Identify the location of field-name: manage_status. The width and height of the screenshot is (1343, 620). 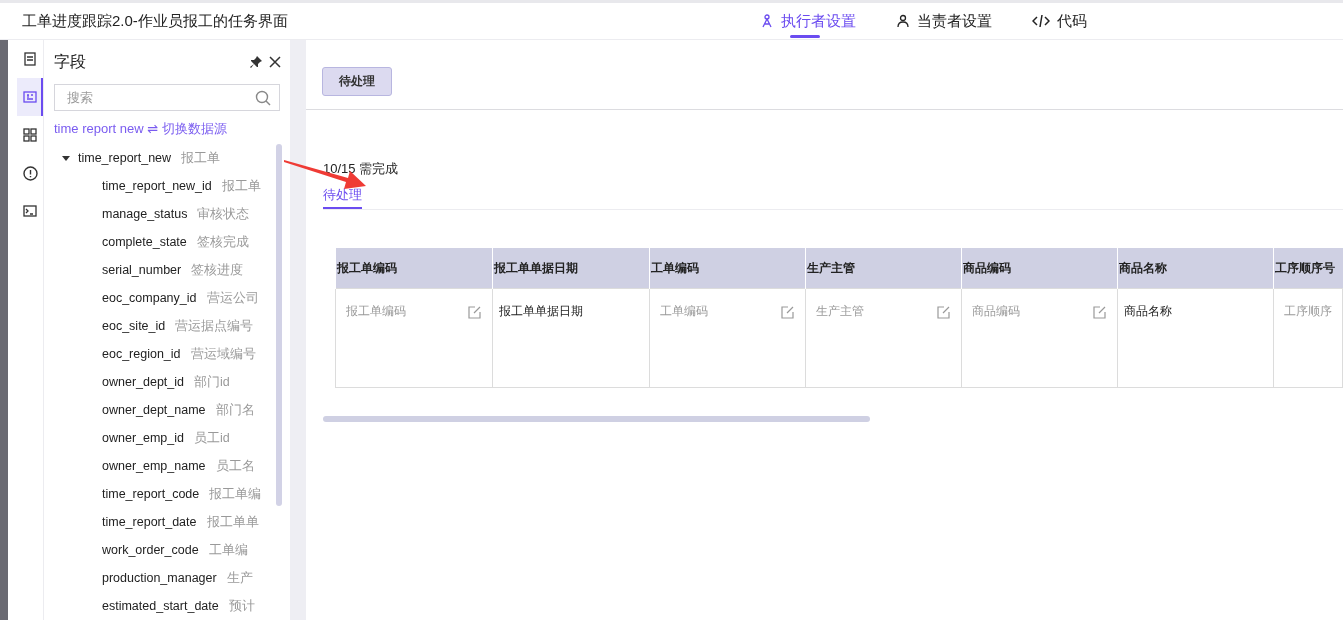
(145, 214).